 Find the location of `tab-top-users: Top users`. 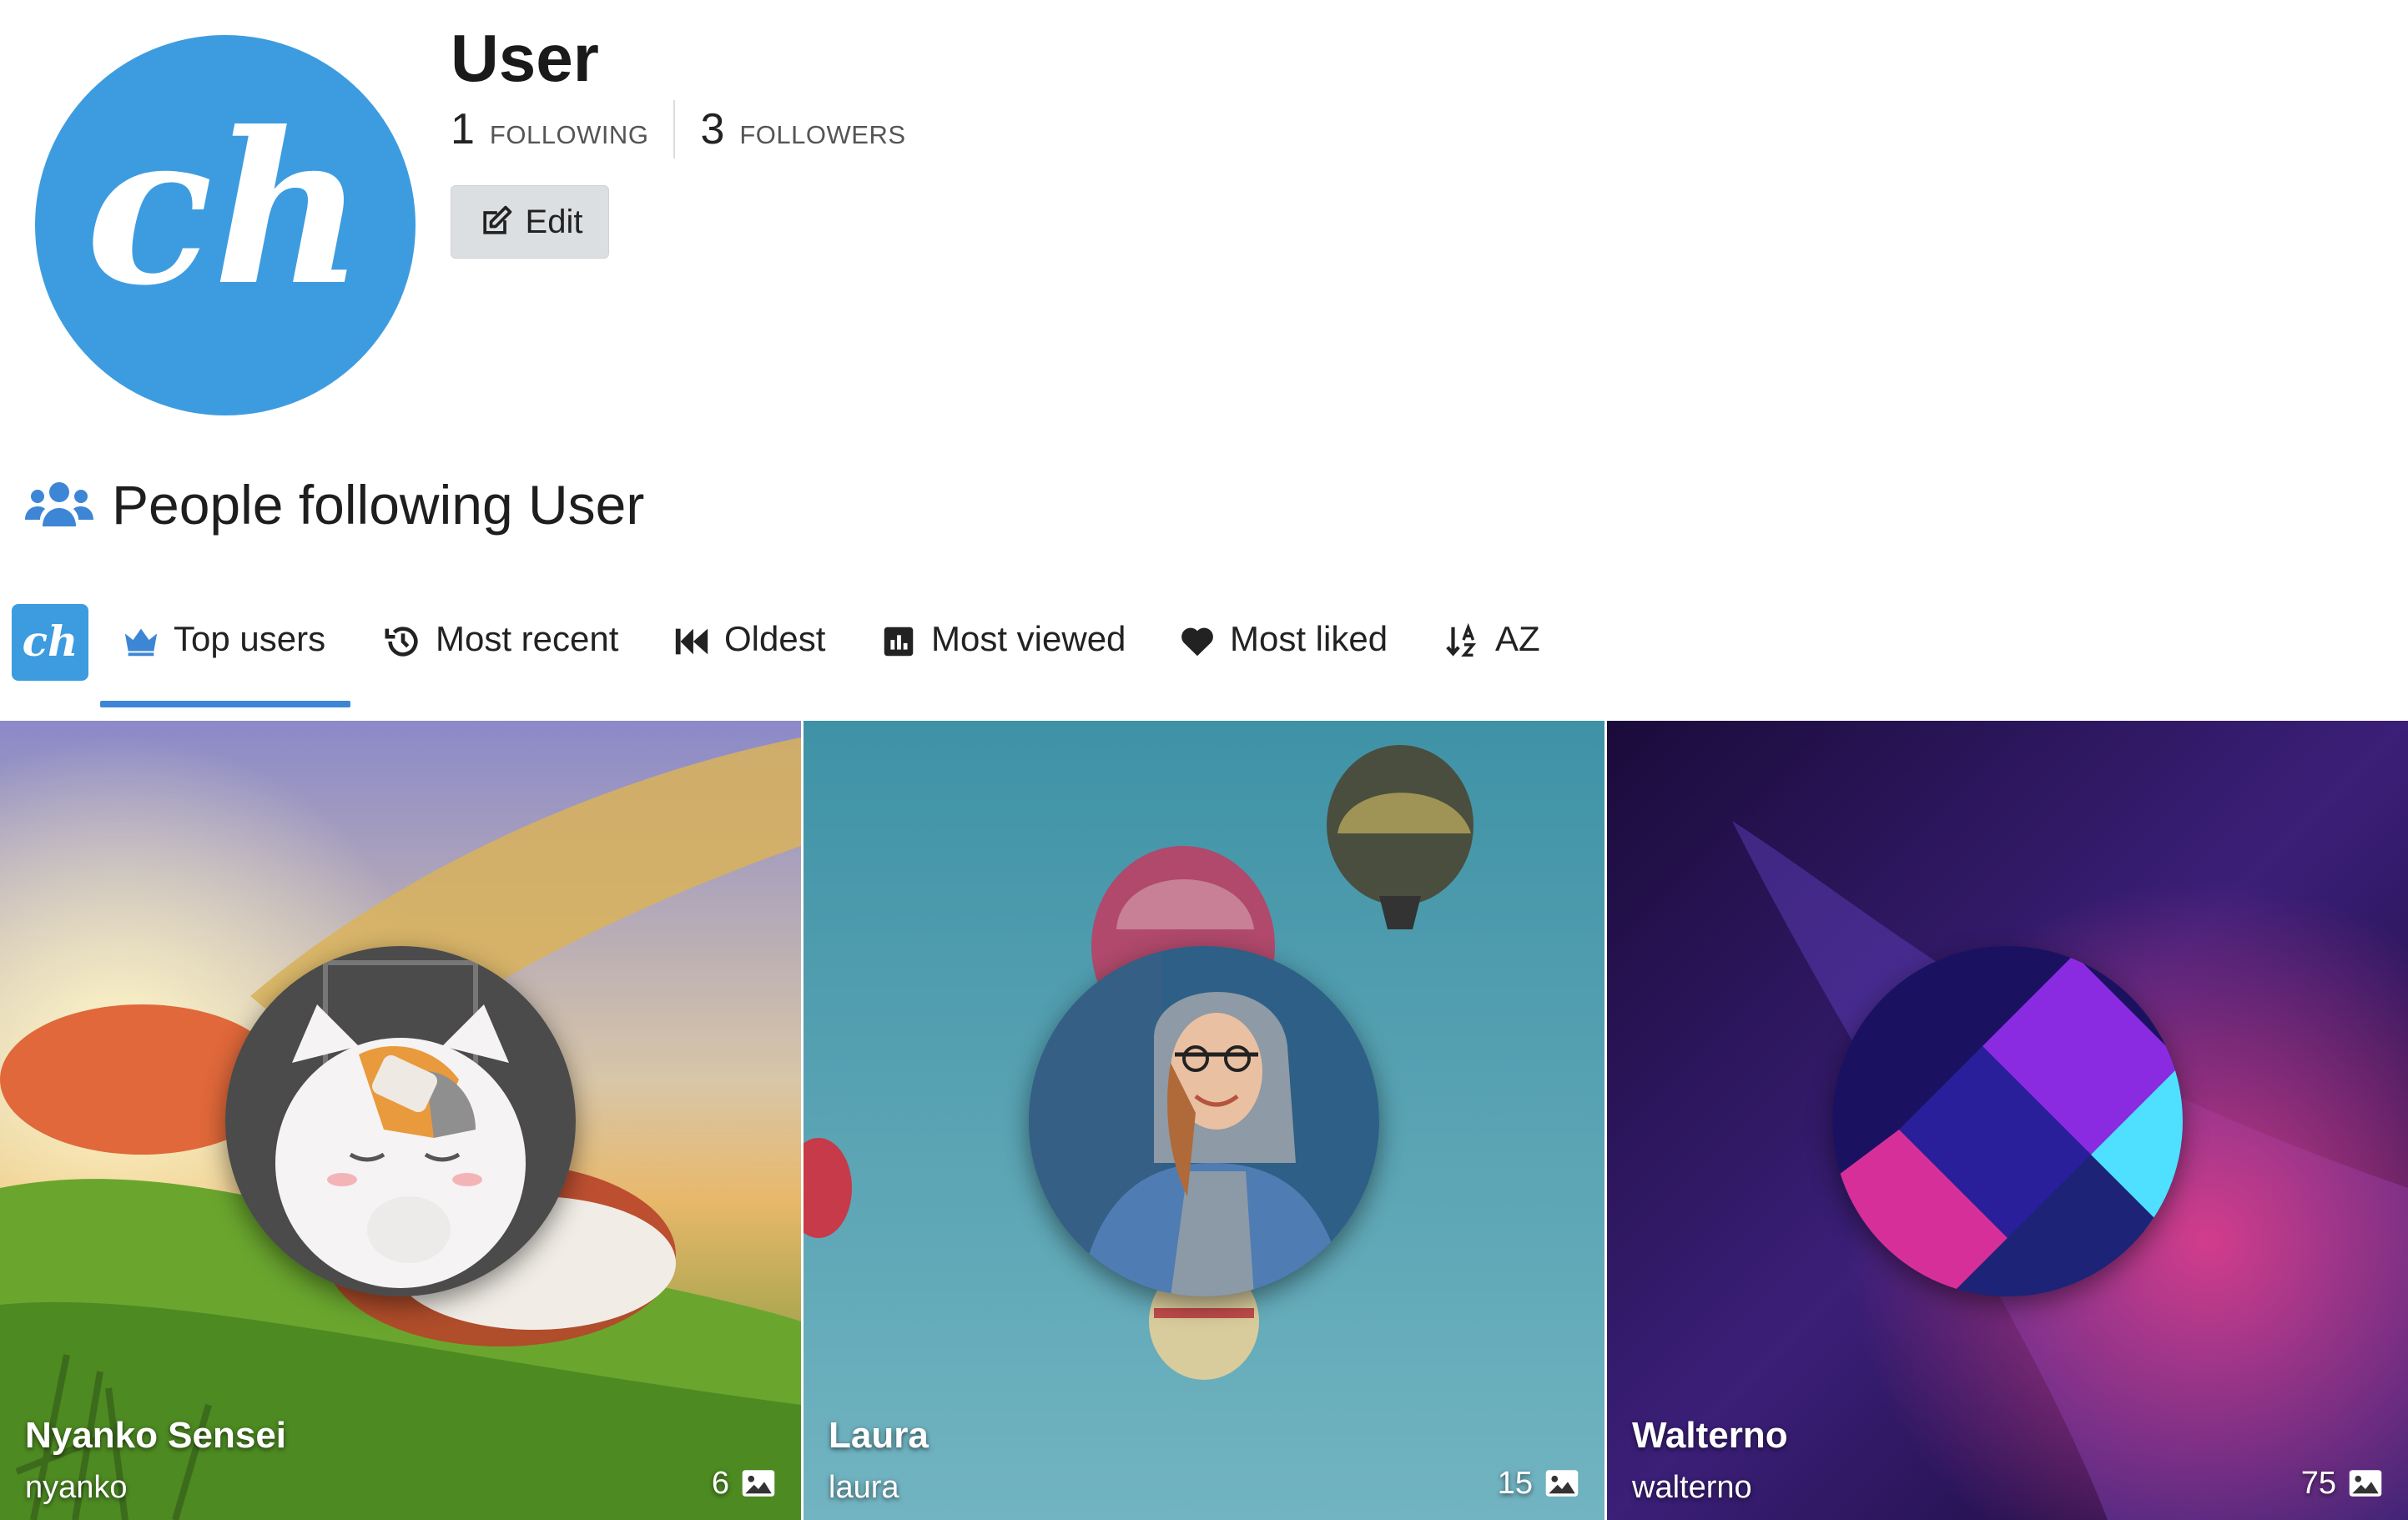

tab-top-users: Top users is located at coordinates (225, 655).